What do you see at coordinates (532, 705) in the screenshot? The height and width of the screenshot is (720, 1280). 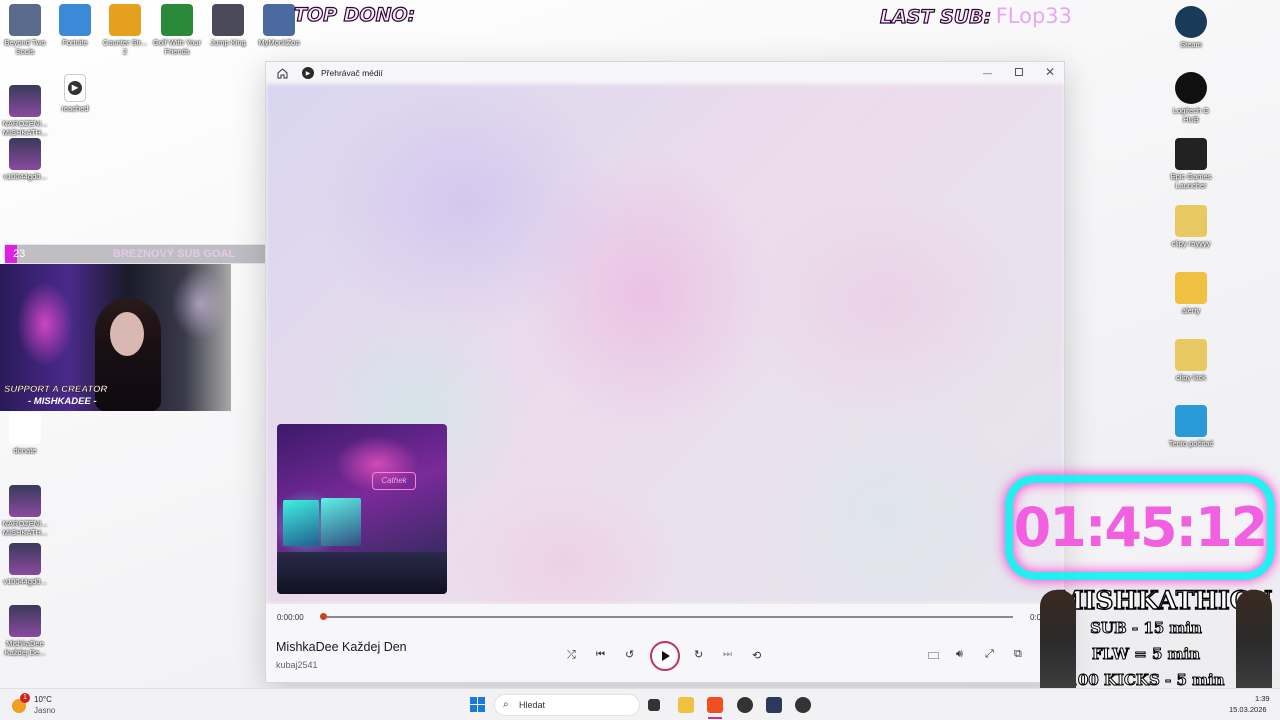 I see `search-placeholder: Hledat` at bounding box center [532, 705].